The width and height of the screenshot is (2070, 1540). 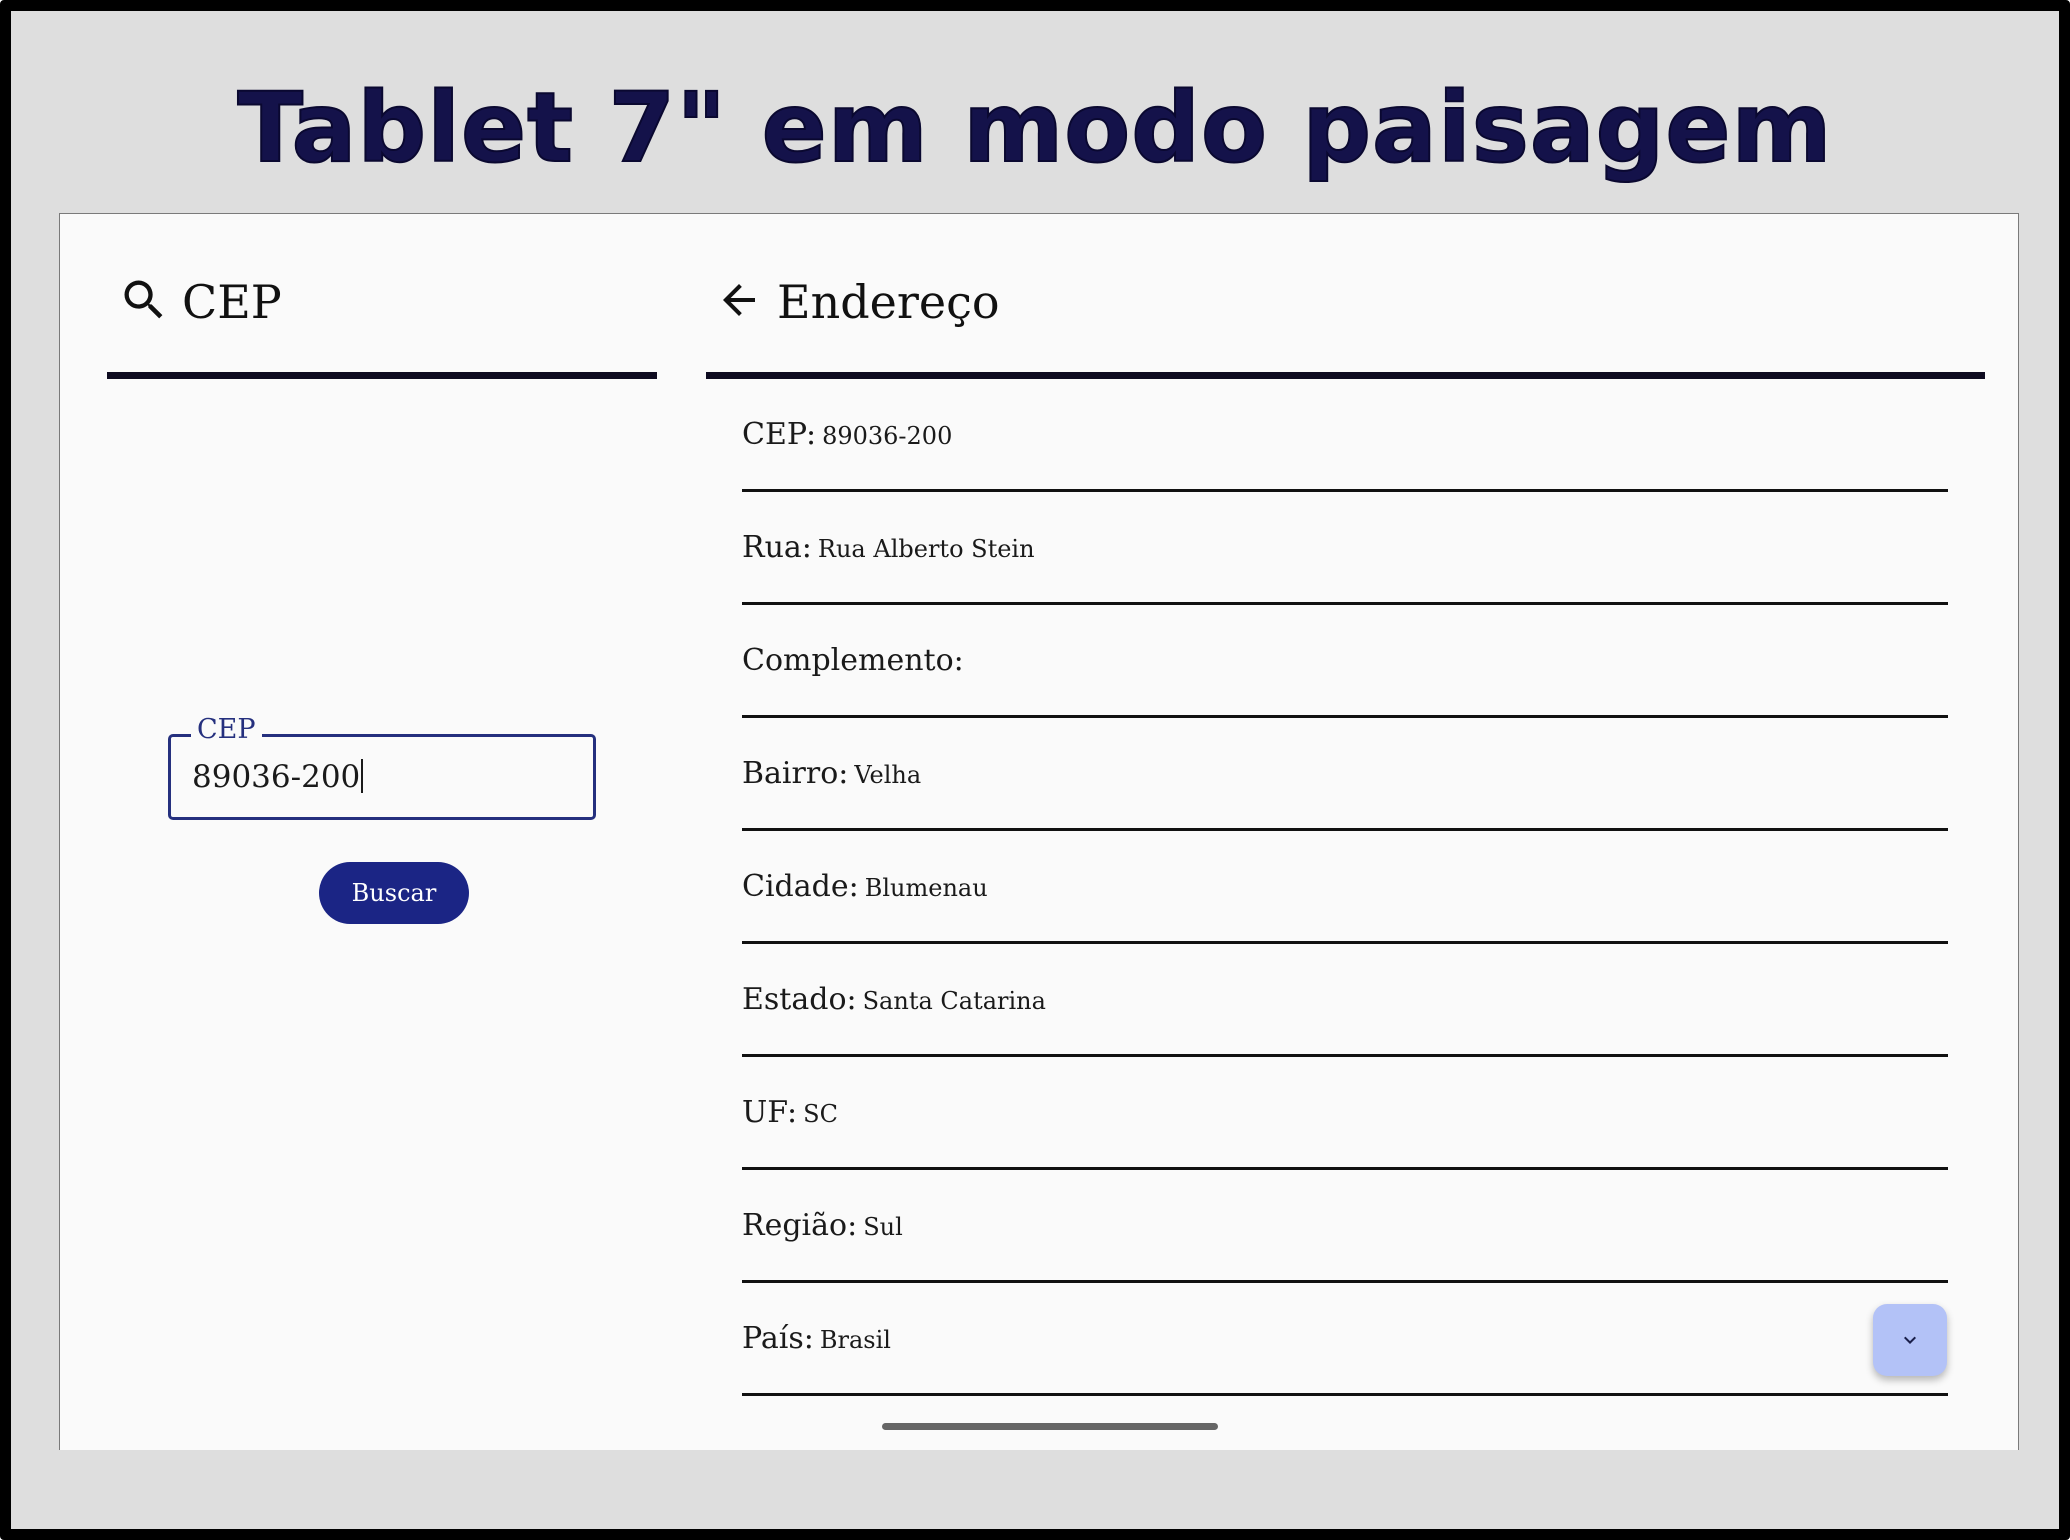 What do you see at coordinates (1055, 312) in the screenshot?
I see `address-panel-header: Endereço` at bounding box center [1055, 312].